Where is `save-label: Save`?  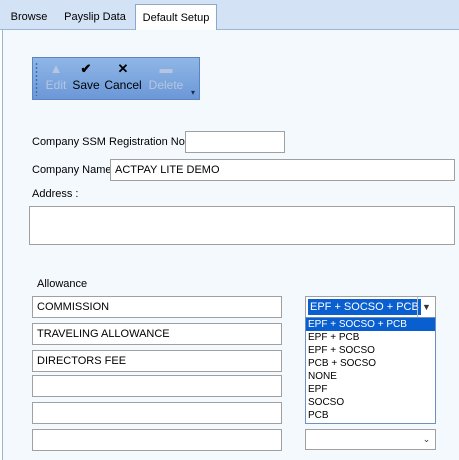 save-label: Save is located at coordinates (86, 85).